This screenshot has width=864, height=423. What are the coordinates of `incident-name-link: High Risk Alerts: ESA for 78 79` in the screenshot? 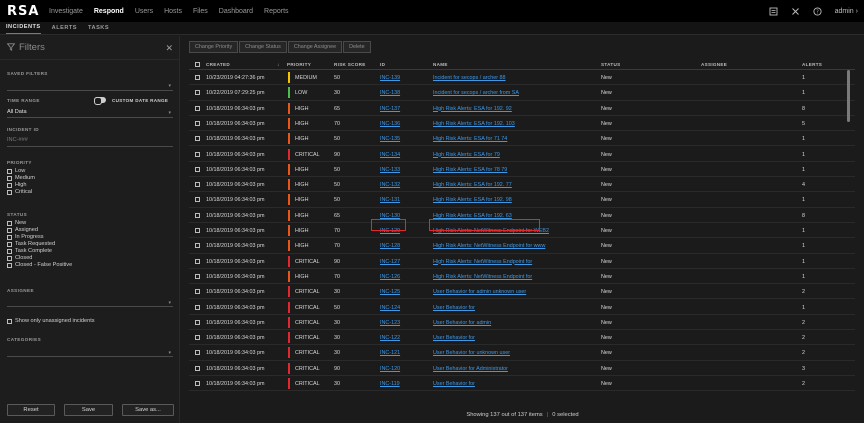 It's located at (470, 170).